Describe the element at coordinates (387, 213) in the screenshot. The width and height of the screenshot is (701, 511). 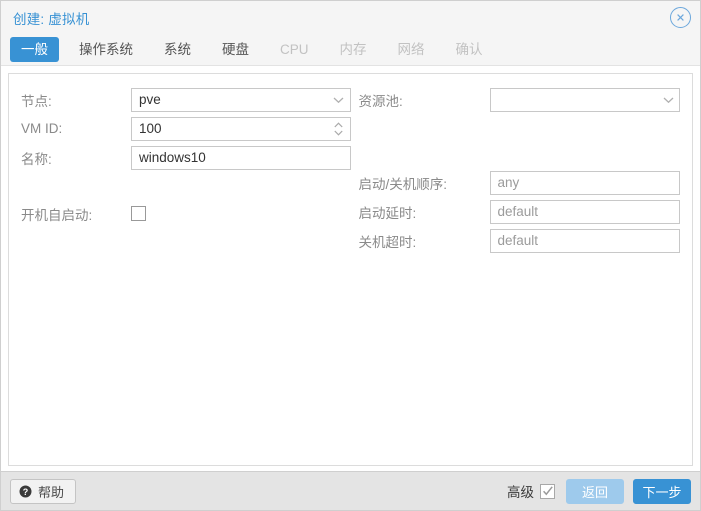
I see `field-startup-delay-label: 启动延时:` at that location.